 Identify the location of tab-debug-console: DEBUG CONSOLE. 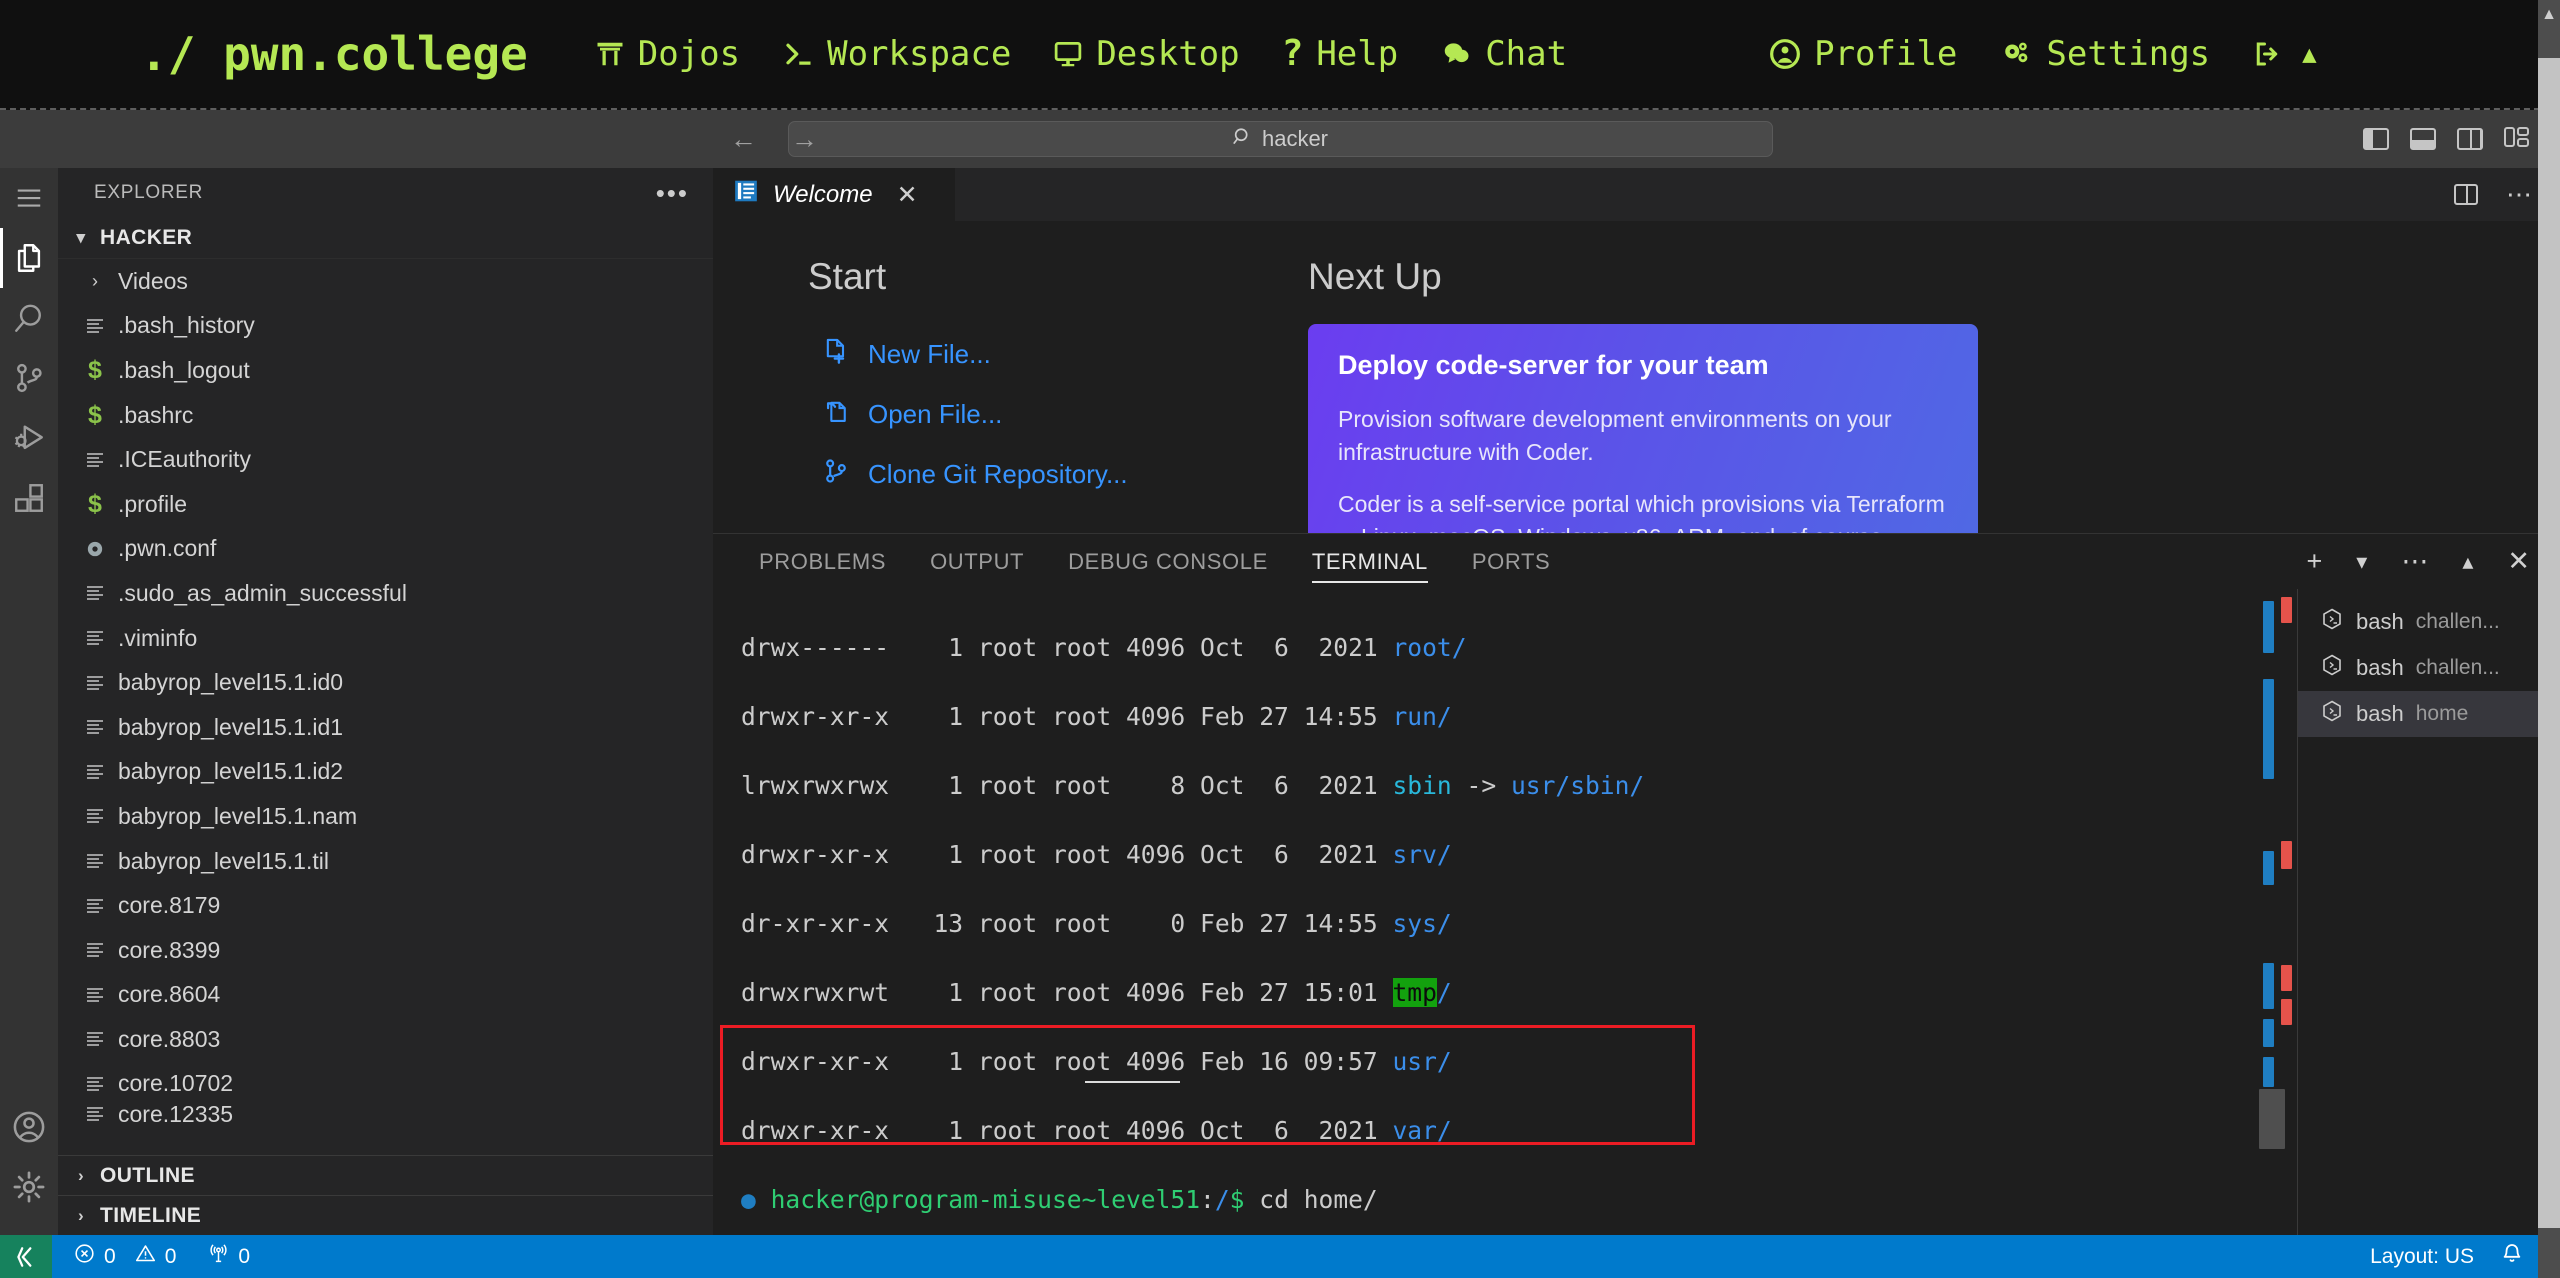
(1168, 561).